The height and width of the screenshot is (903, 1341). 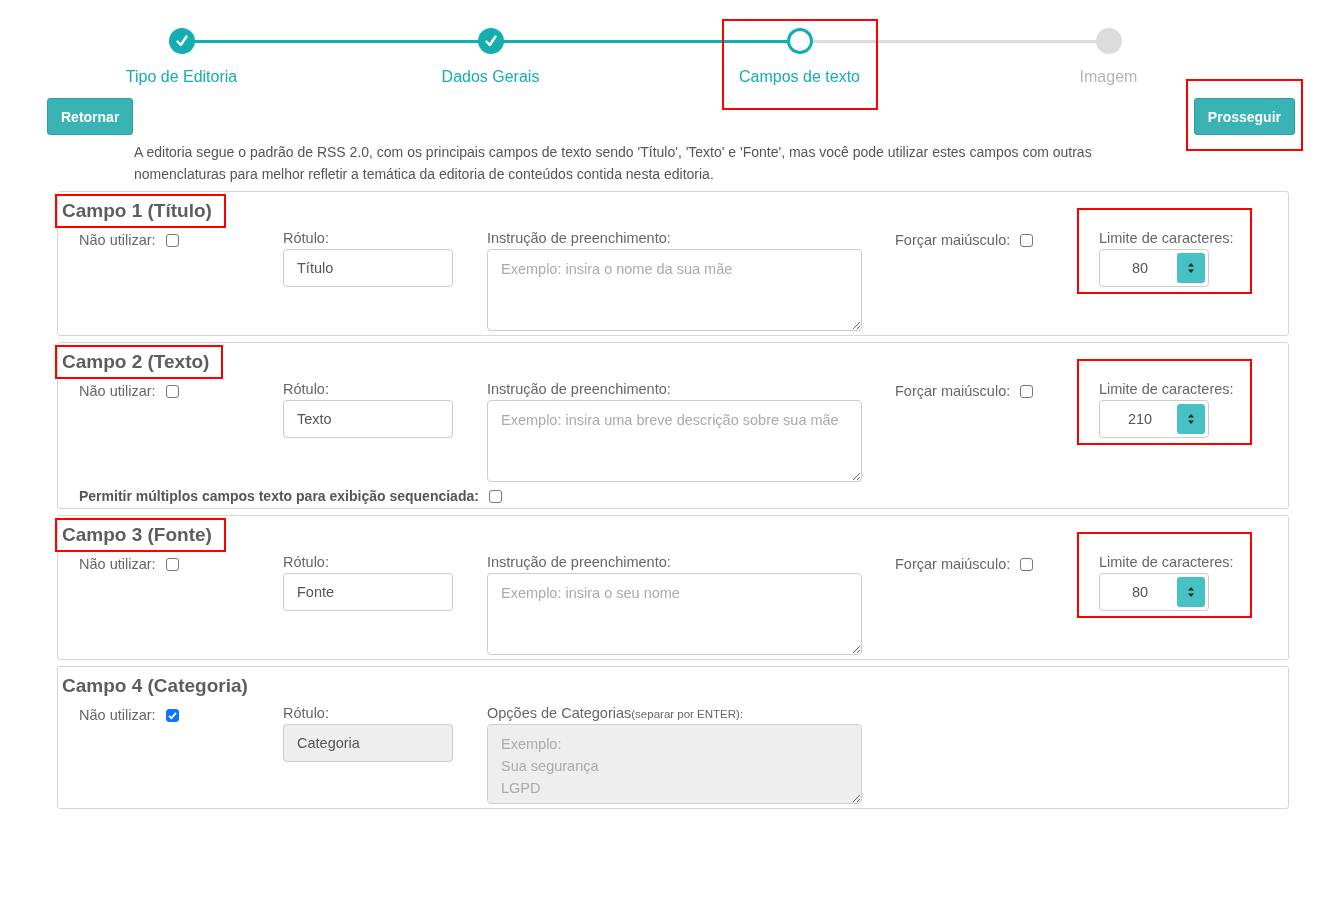 I want to click on card-title: Campo 3 (Fonte), so click(x=137, y=534).